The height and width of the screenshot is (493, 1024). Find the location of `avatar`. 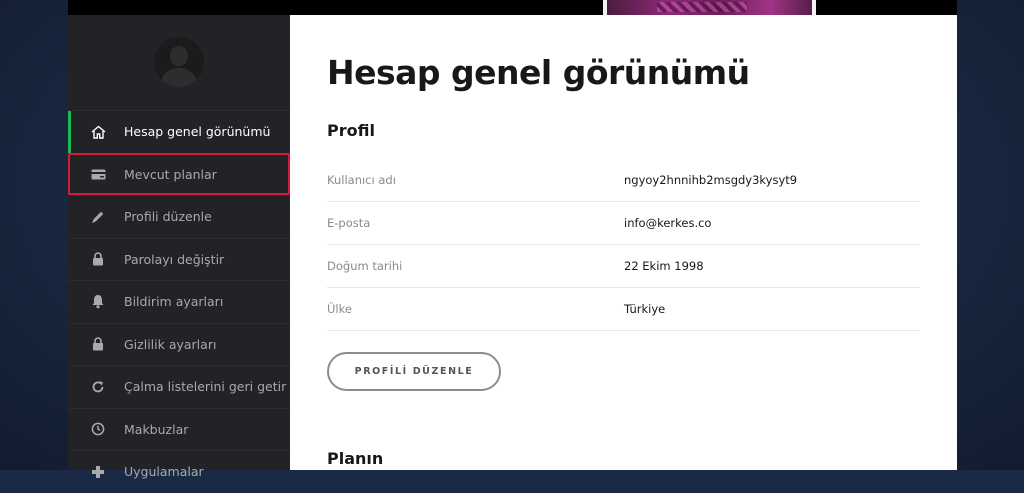

avatar is located at coordinates (179, 62).